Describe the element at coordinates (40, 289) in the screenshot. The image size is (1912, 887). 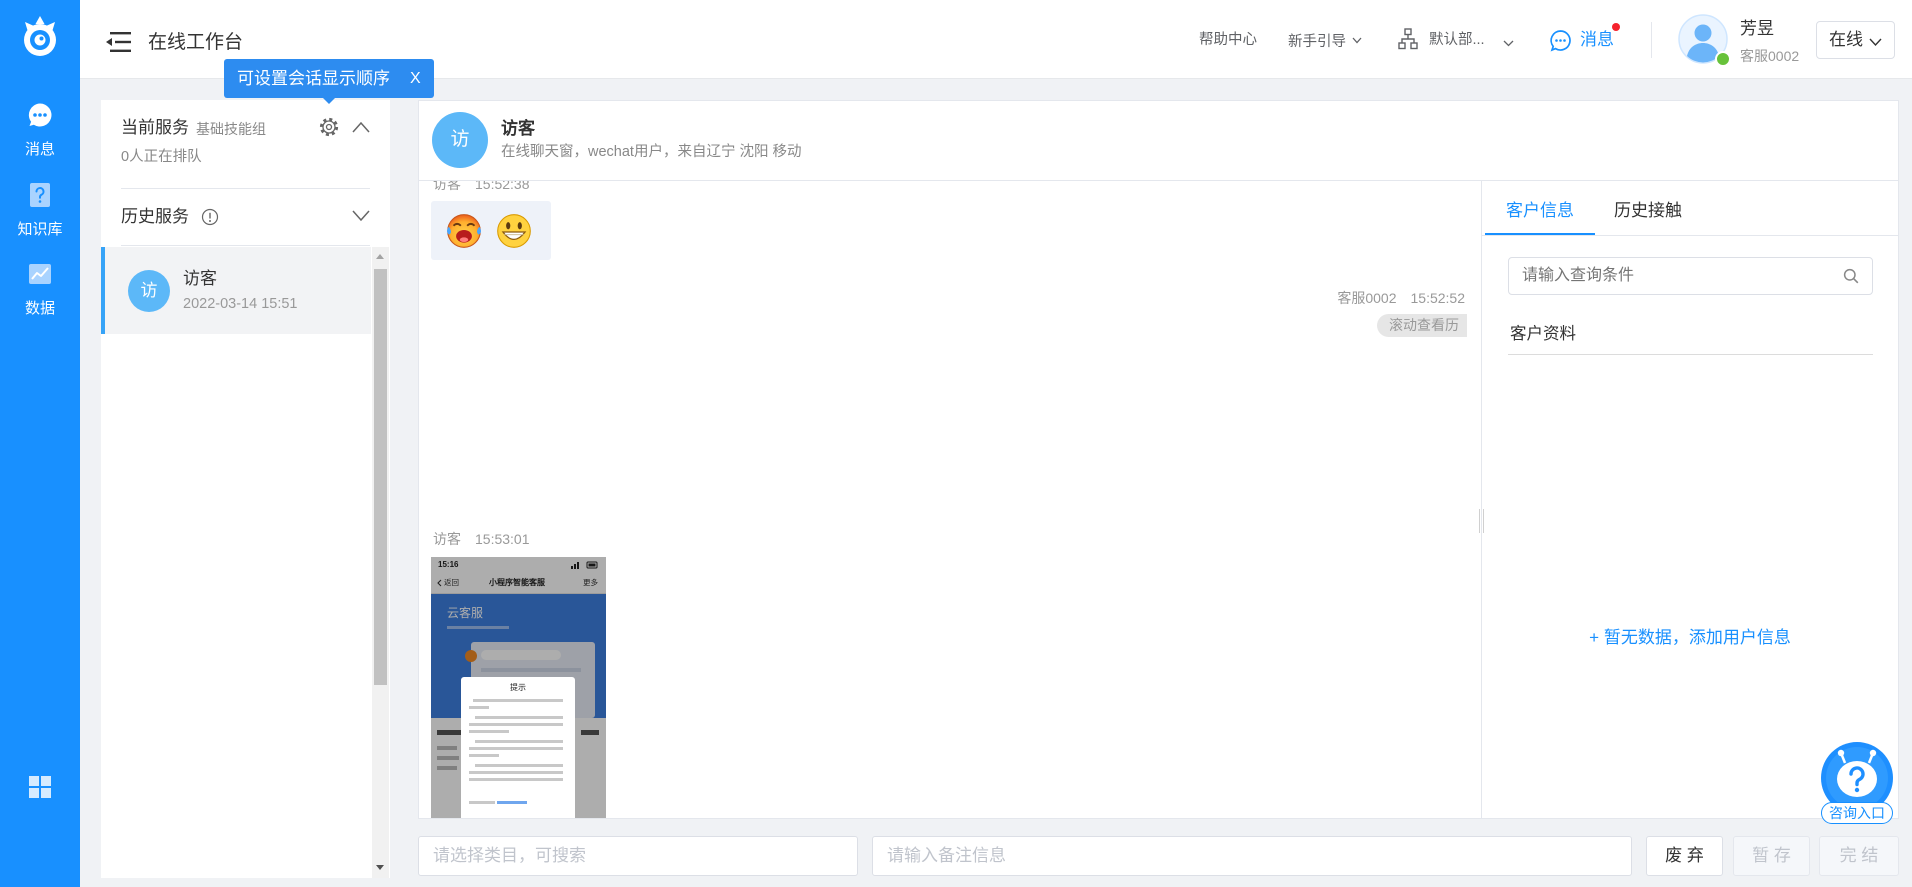
I see `sidebar-item-data: 数据` at that location.